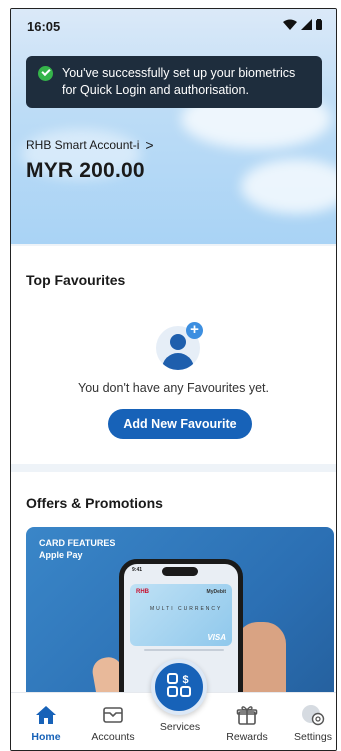 The image size is (341, 751). What do you see at coordinates (45, 73) in the screenshot?
I see `check-circle-icon` at bounding box center [45, 73].